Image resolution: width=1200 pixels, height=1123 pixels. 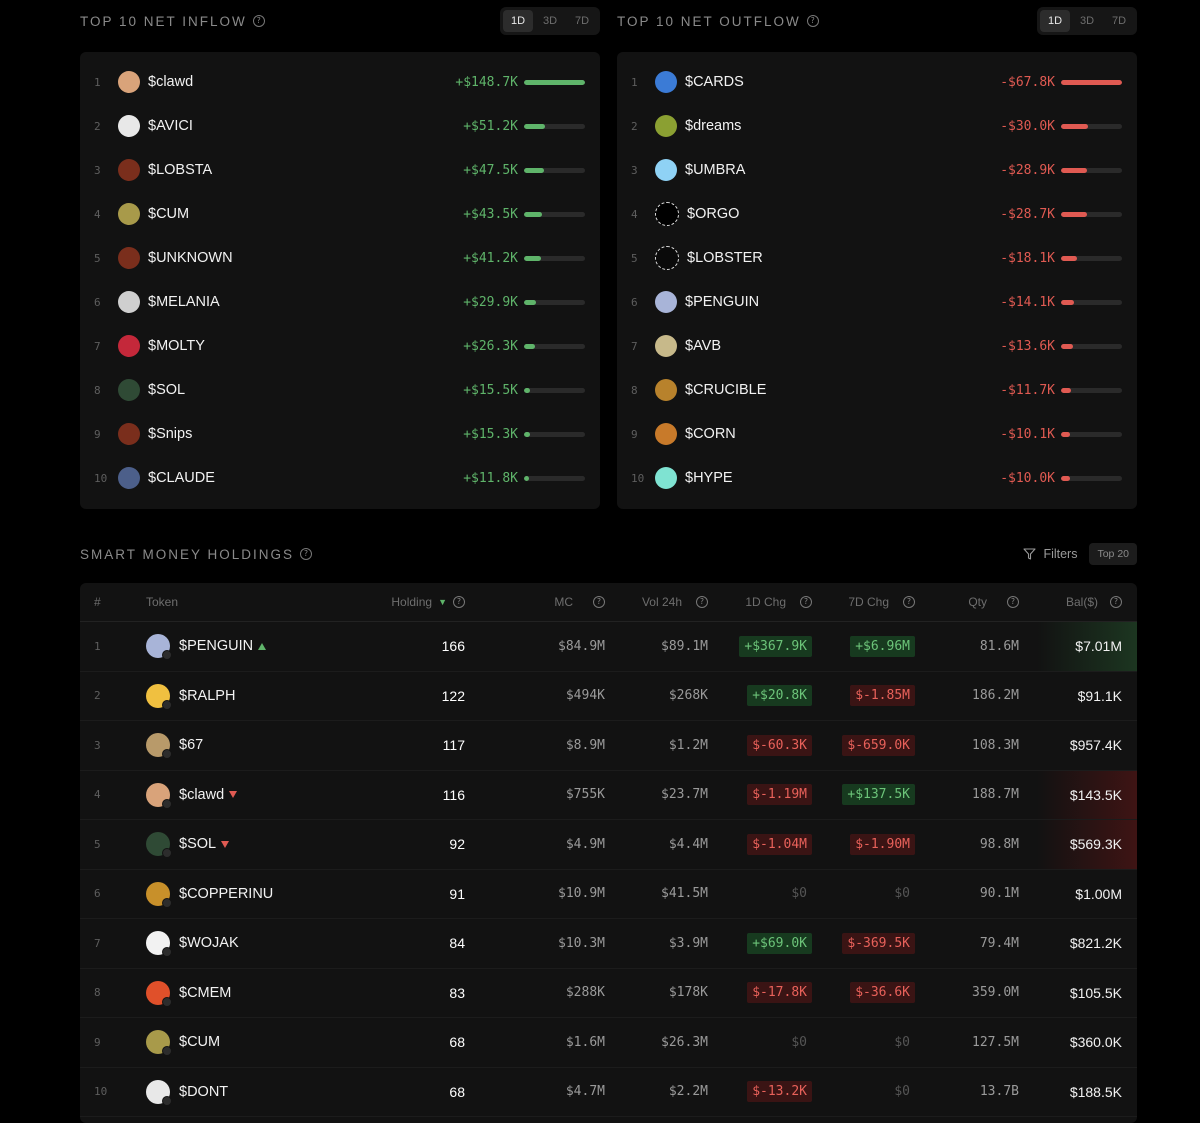 I want to click on token-cell: $DONT, so click(x=187, y=1092).